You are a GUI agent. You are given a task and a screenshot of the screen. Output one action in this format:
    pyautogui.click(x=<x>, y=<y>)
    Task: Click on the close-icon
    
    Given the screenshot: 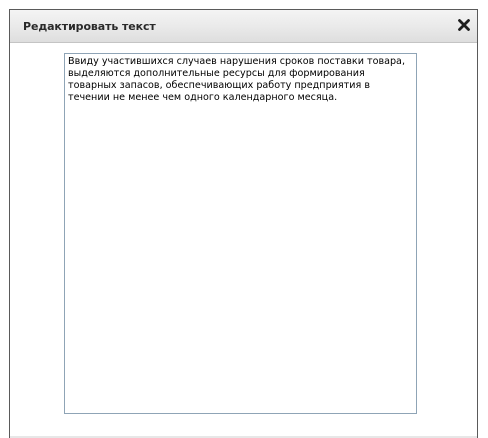 What is the action you would take?
    pyautogui.click(x=464, y=25)
    